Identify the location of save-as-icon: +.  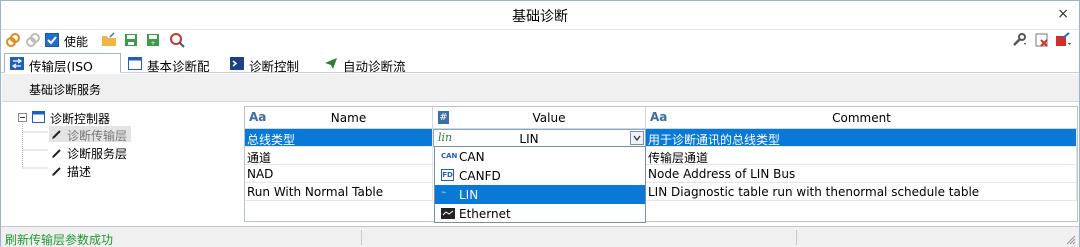
(153, 40).